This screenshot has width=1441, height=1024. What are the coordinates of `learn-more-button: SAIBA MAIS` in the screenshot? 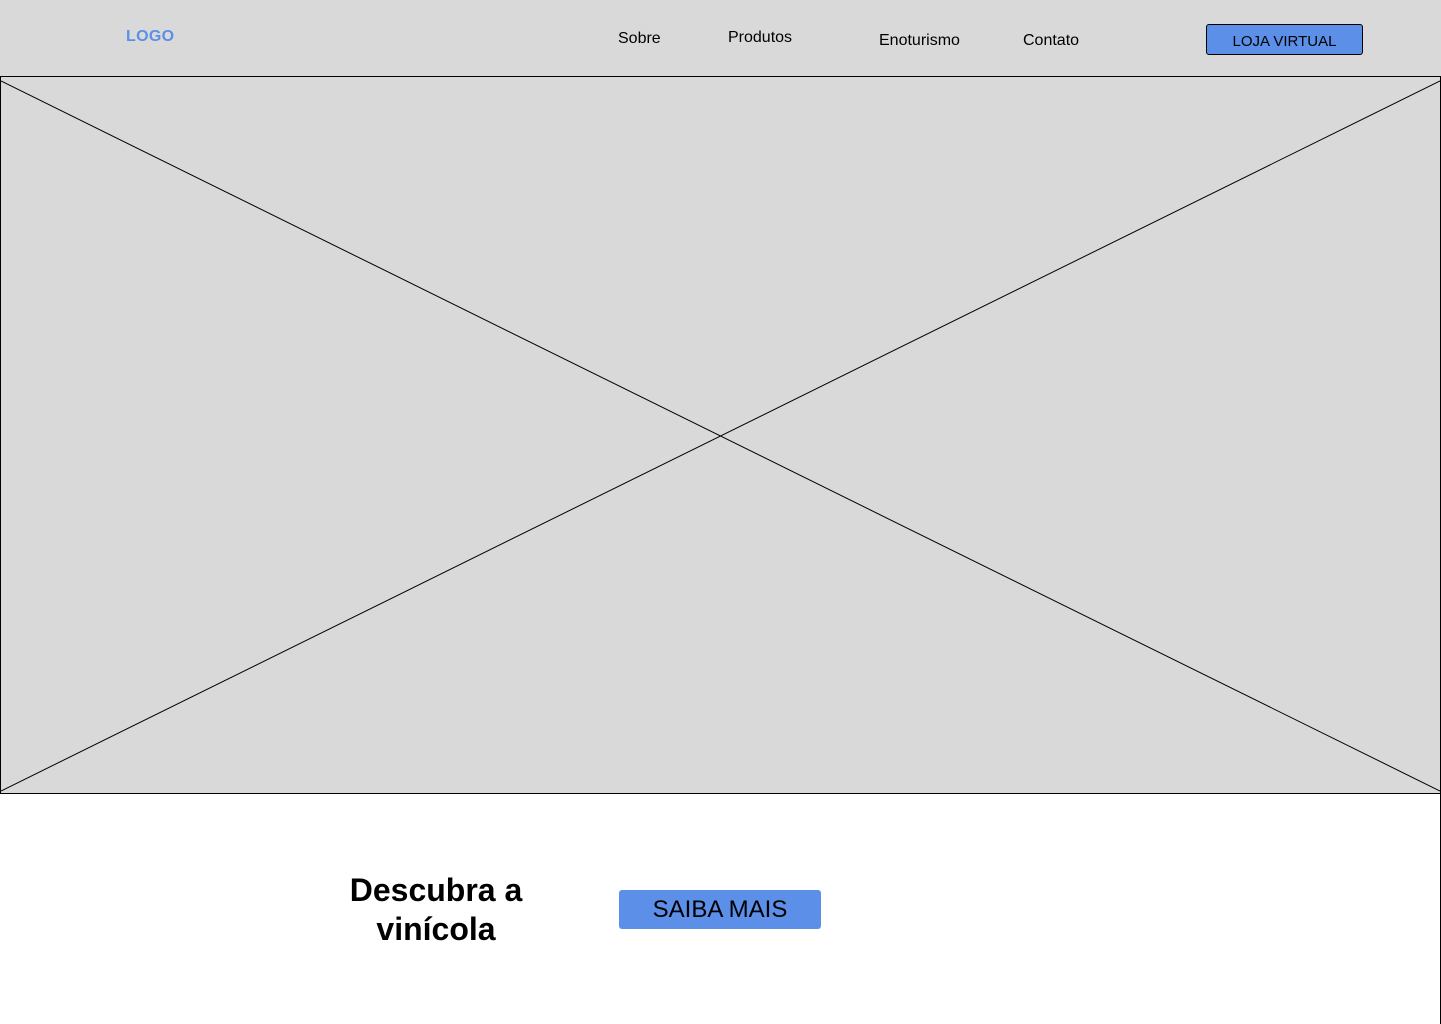 It's located at (720, 909).